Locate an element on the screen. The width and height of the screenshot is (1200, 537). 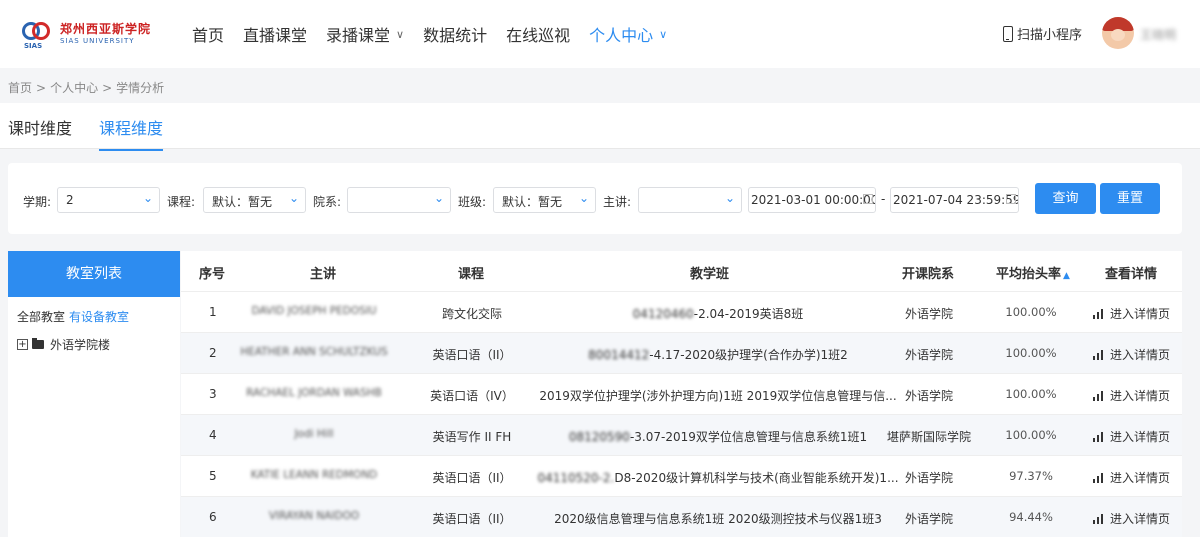
start-date-input: 2021-03-01 00:00:00 is located at coordinates (812, 200).